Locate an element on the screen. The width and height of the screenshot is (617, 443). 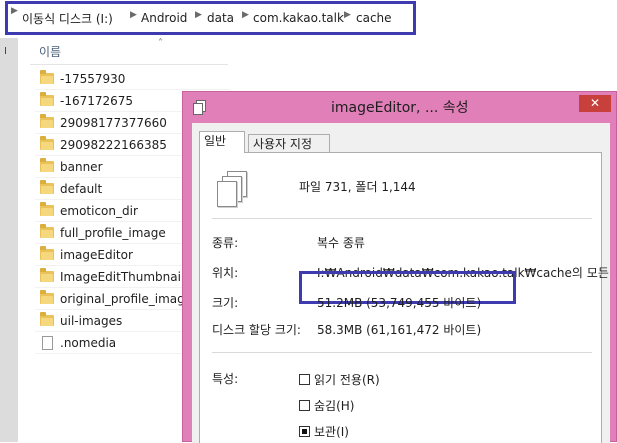
size-value: 51.2MB (53,749,455 바이트) is located at coordinates (399, 303).